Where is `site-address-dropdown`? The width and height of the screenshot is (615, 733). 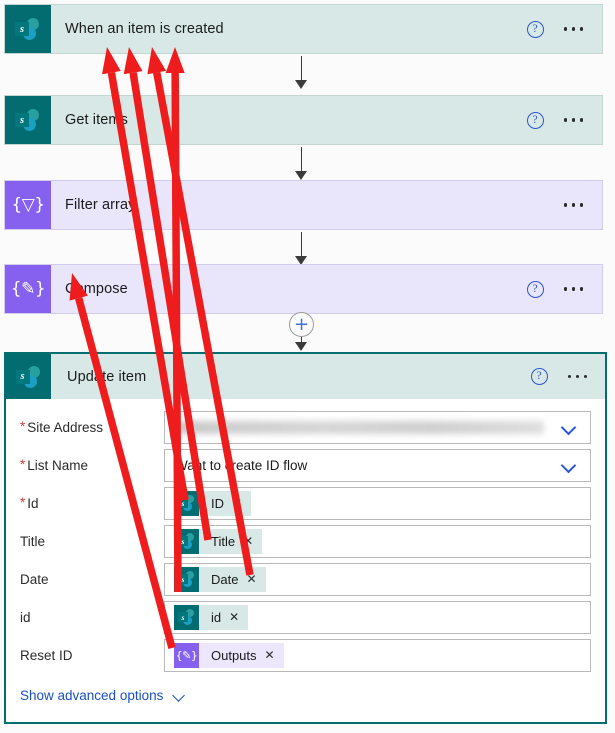
site-address-dropdown is located at coordinates (377, 427).